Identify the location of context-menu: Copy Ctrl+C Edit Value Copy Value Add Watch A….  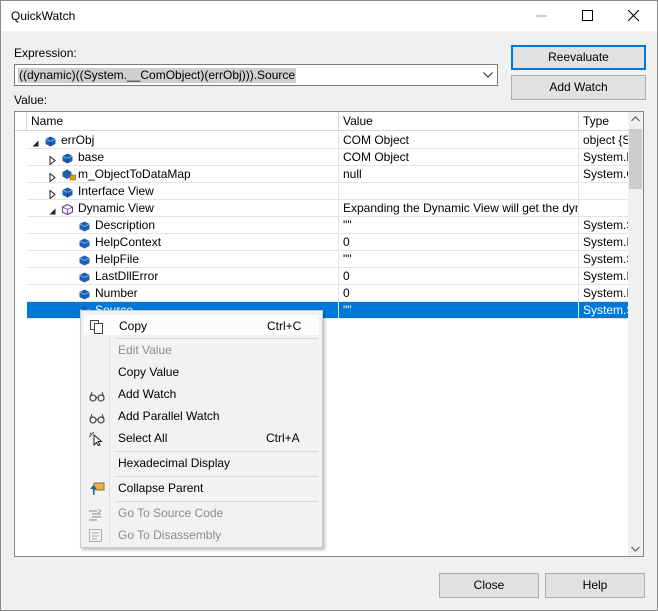
(201, 429).